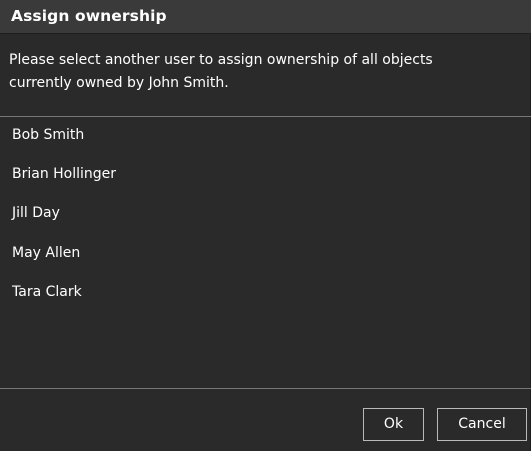 This screenshot has width=531, height=451. What do you see at coordinates (265, 215) in the screenshot?
I see `user-list-item-jill-day: Jill Day` at bounding box center [265, 215].